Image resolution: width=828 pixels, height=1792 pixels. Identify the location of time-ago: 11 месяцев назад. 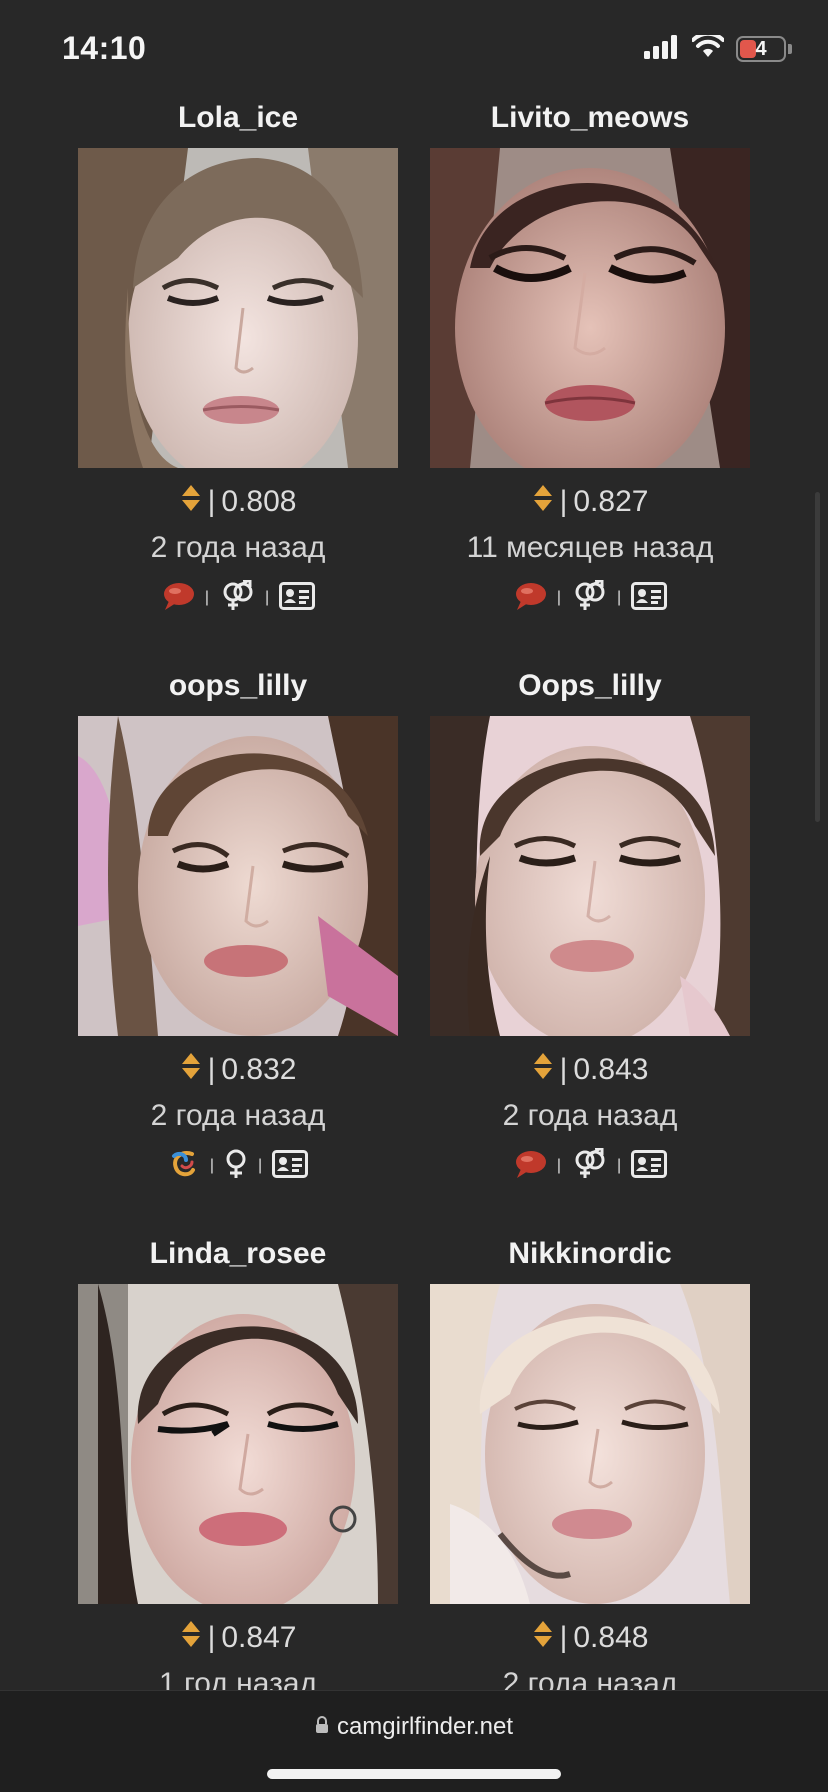
(590, 547).